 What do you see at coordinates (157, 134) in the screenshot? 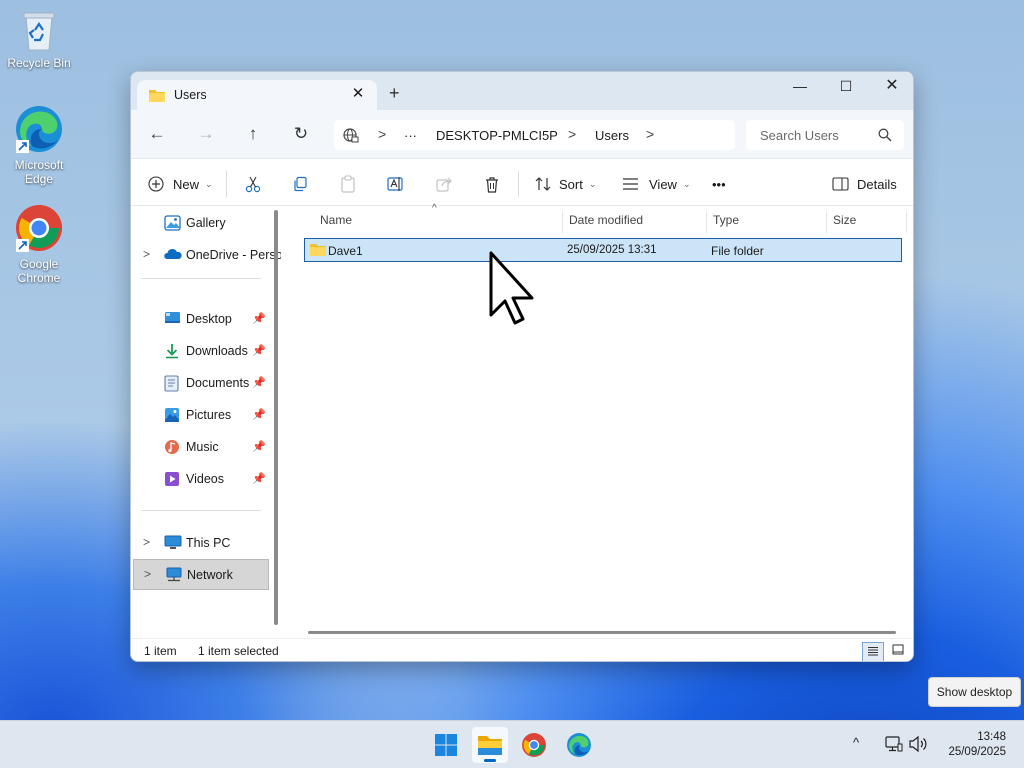
I see `back-button: ←` at bounding box center [157, 134].